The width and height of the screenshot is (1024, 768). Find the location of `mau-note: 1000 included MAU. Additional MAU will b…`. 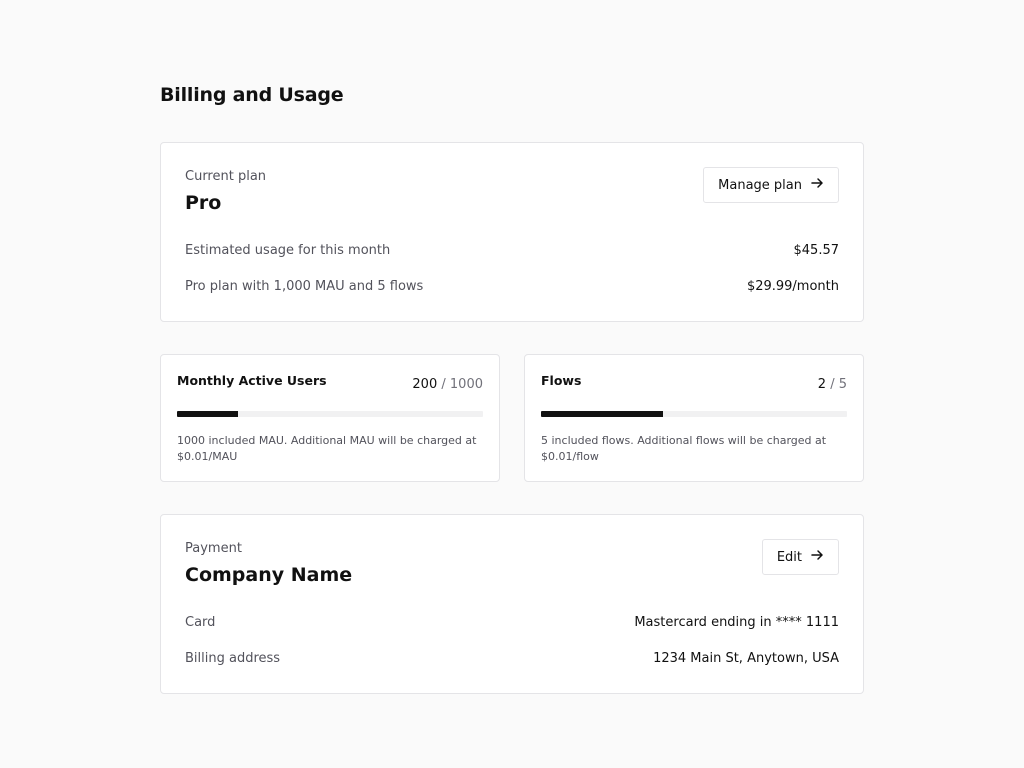

mau-note: 1000 included MAU. Additional MAU will b… is located at coordinates (327, 448).